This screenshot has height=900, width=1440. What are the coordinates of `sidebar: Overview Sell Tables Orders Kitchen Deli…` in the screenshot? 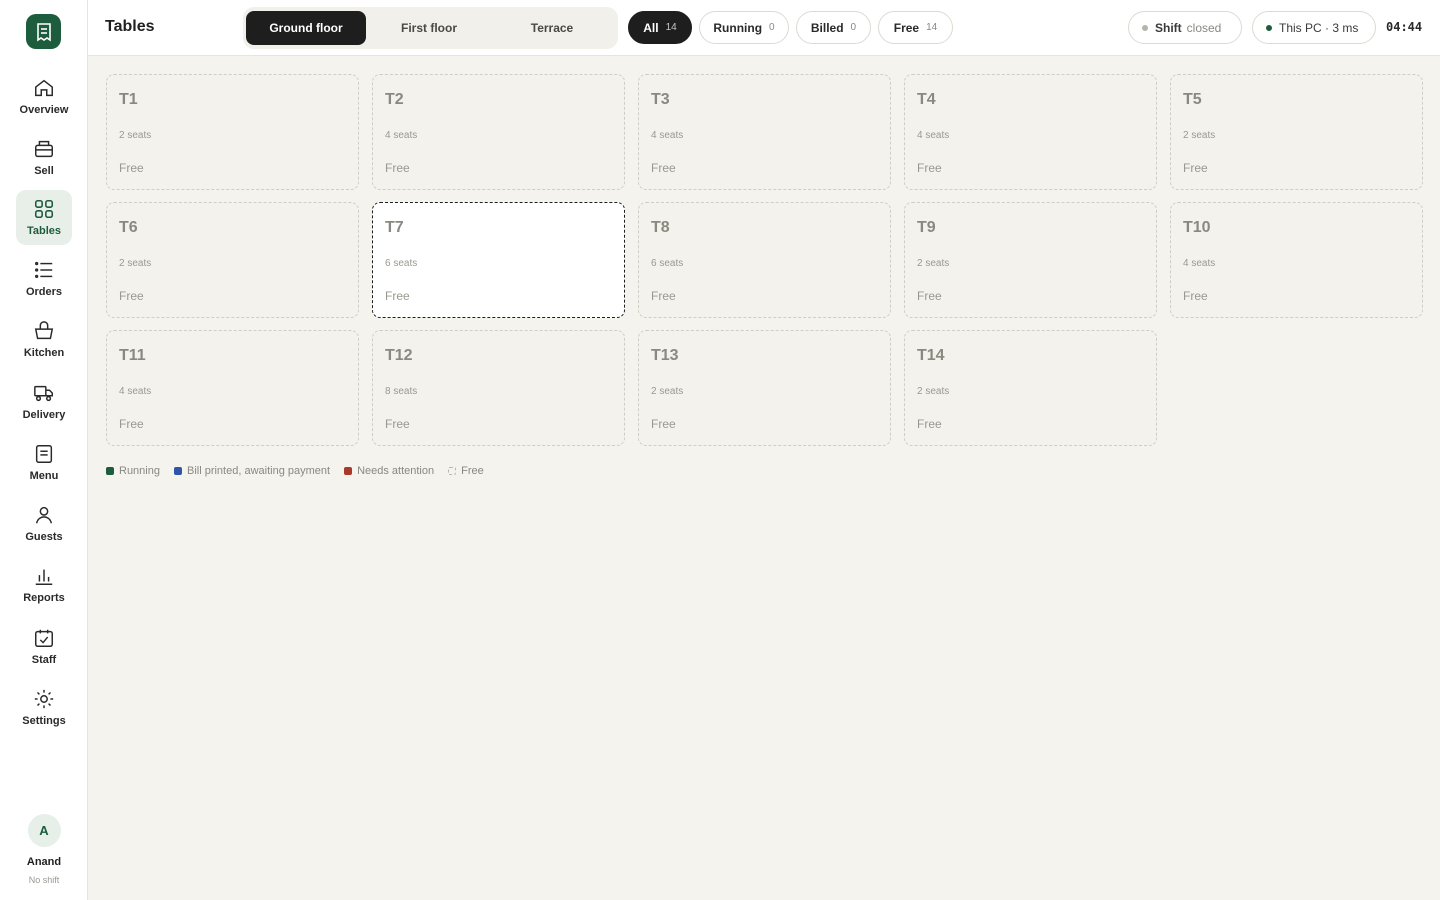 It's located at (44, 450).